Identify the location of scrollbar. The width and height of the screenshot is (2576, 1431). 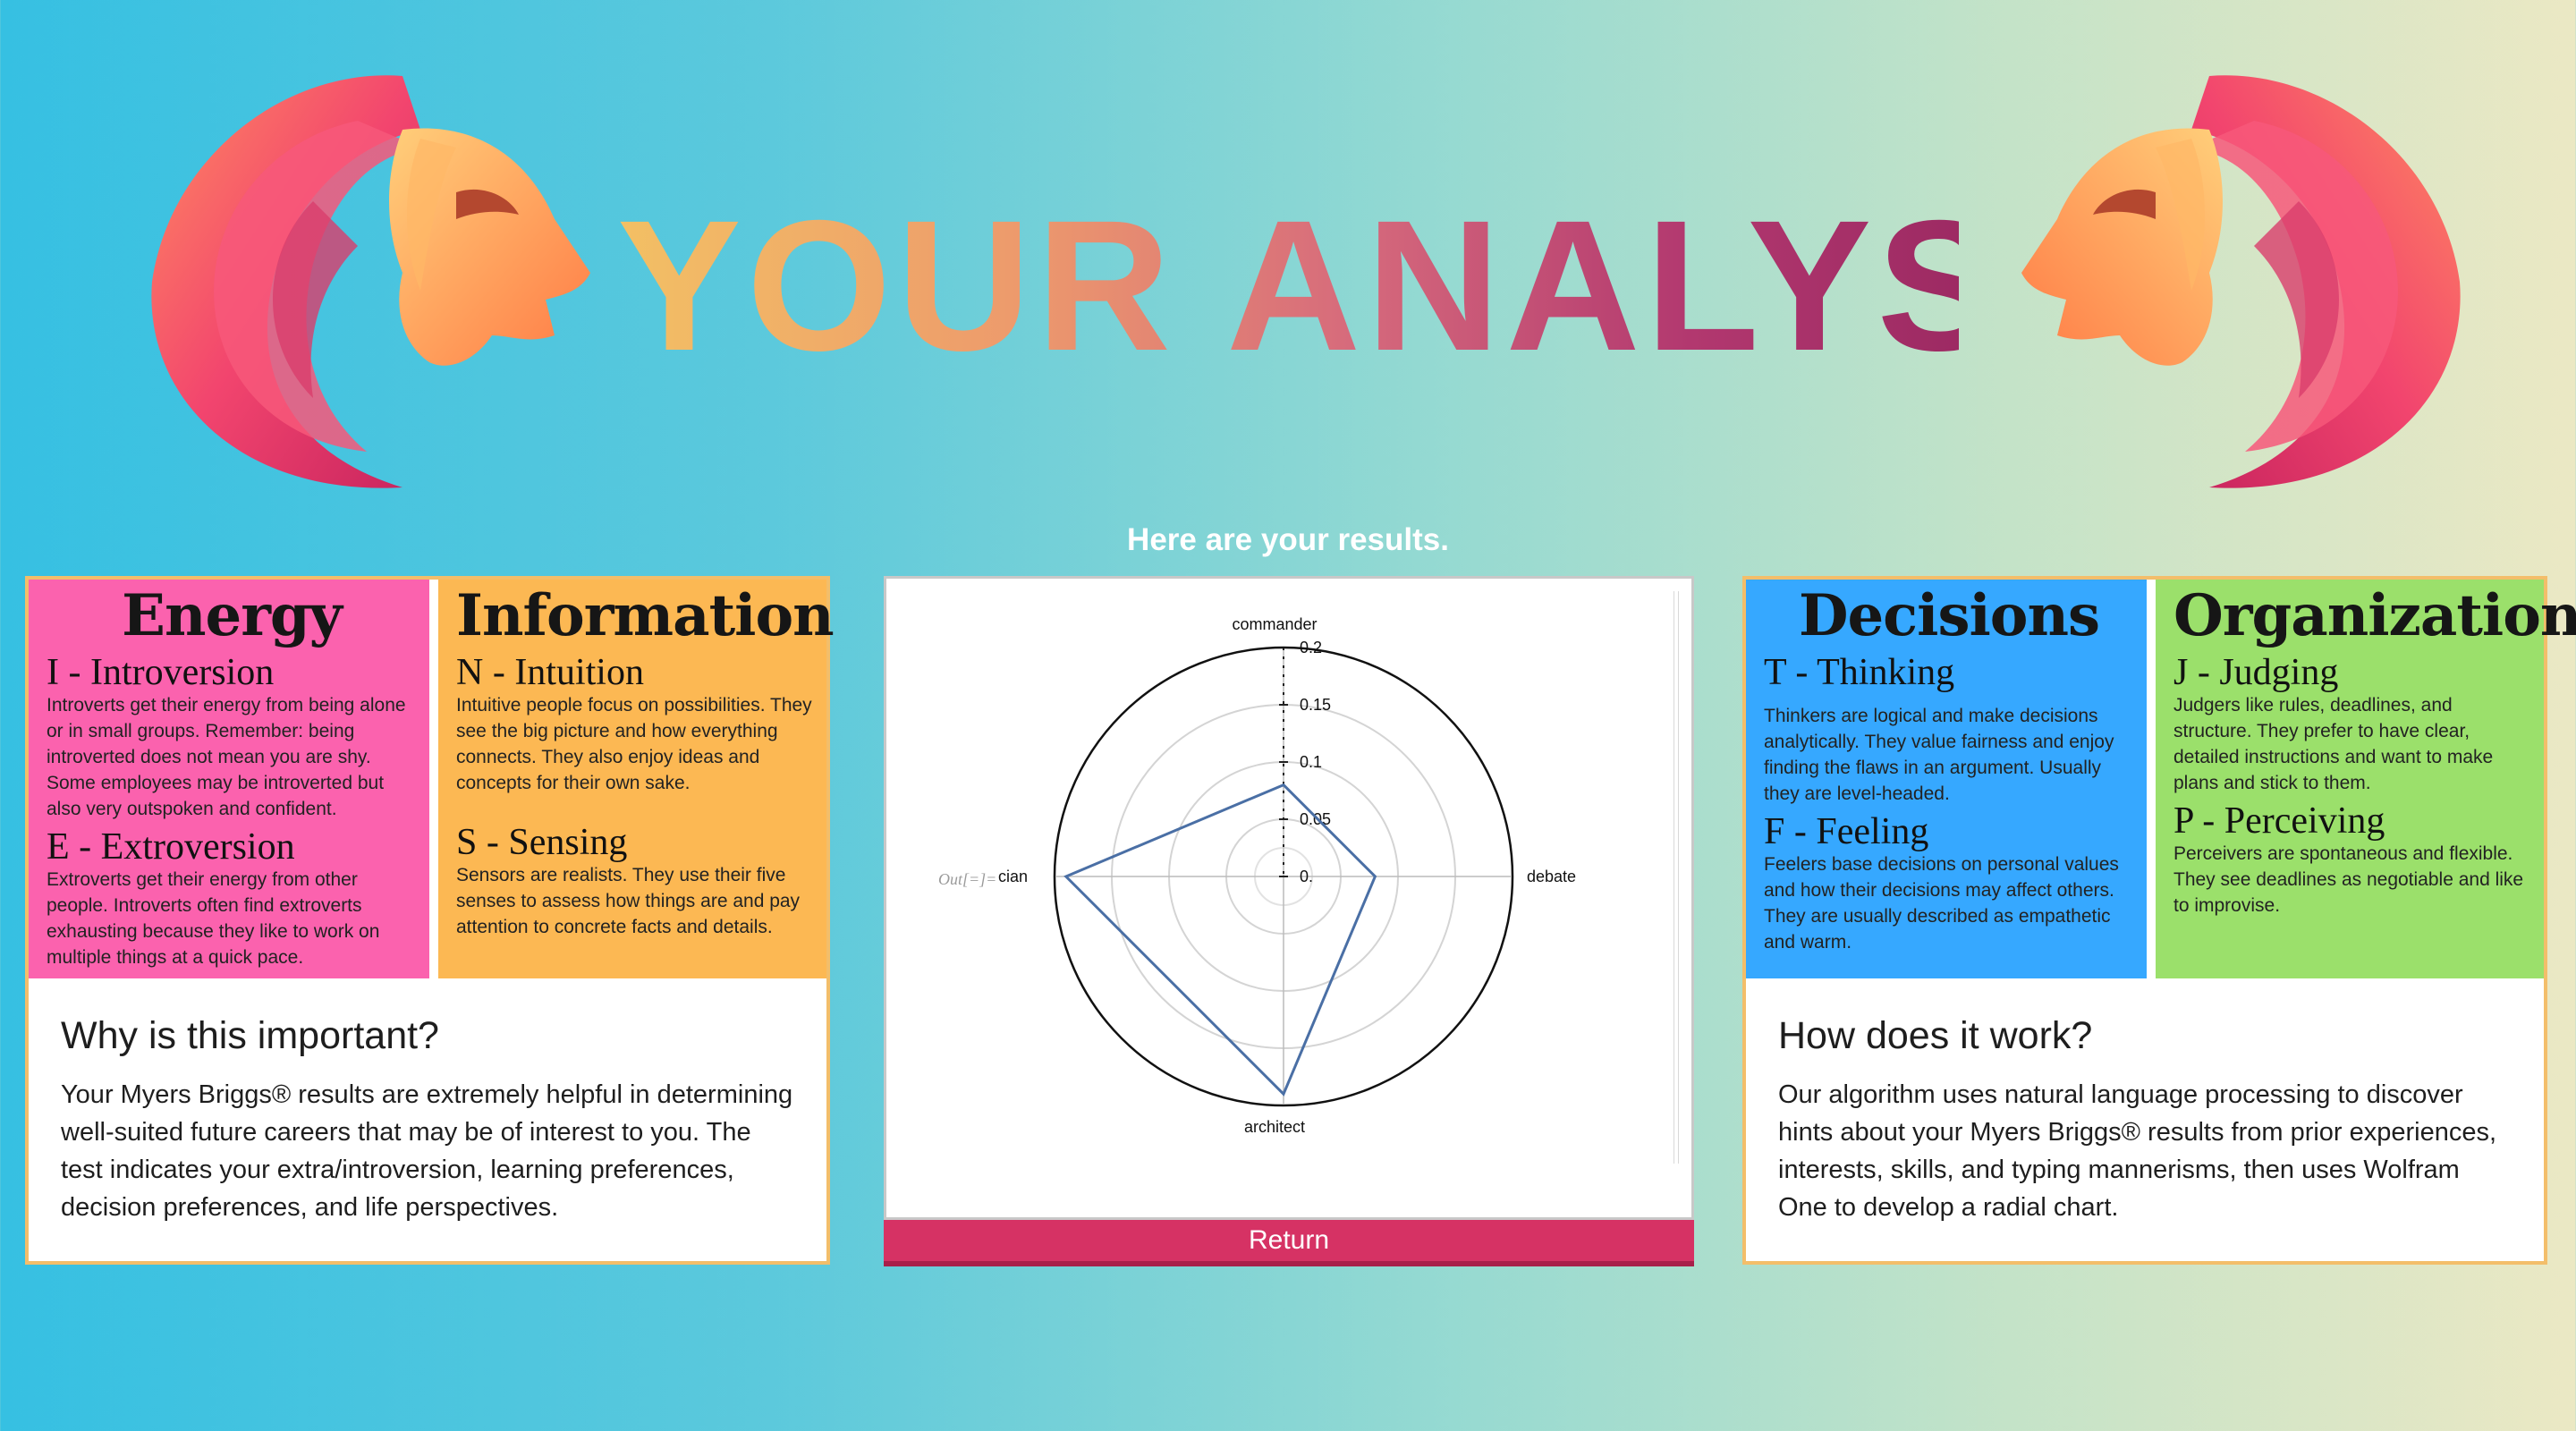
(1676, 878).